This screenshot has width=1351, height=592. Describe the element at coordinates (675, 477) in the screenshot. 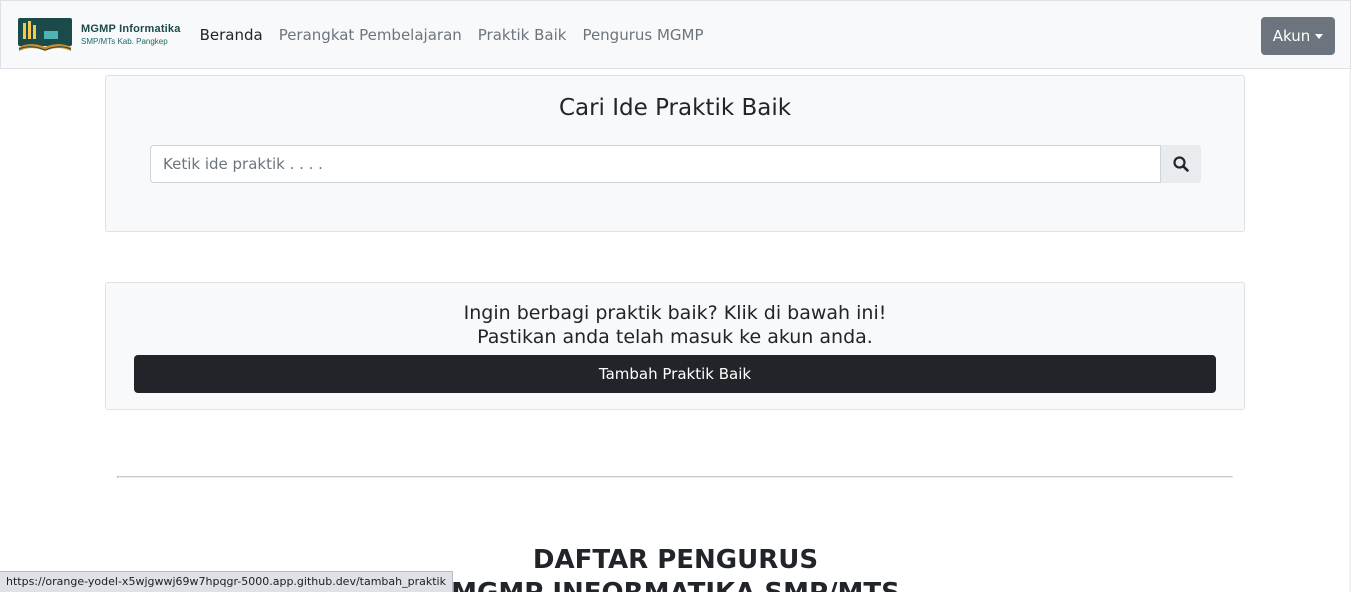

I see `section-divider` at that location.